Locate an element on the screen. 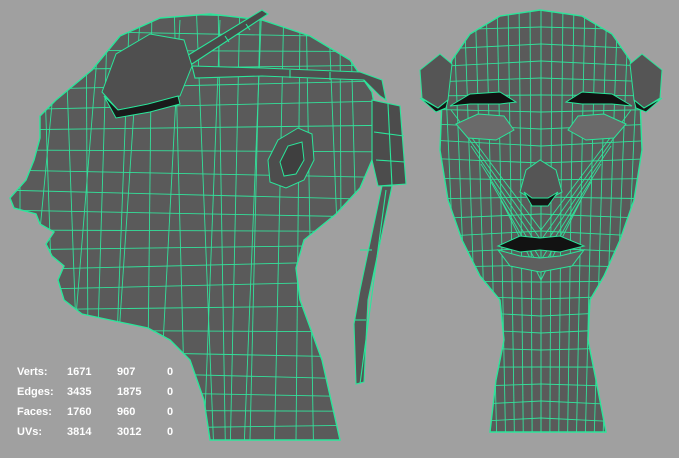 The width and height of the screenshot is (679, 458). hud-label: Verts: is located at coordinates (32, 372).